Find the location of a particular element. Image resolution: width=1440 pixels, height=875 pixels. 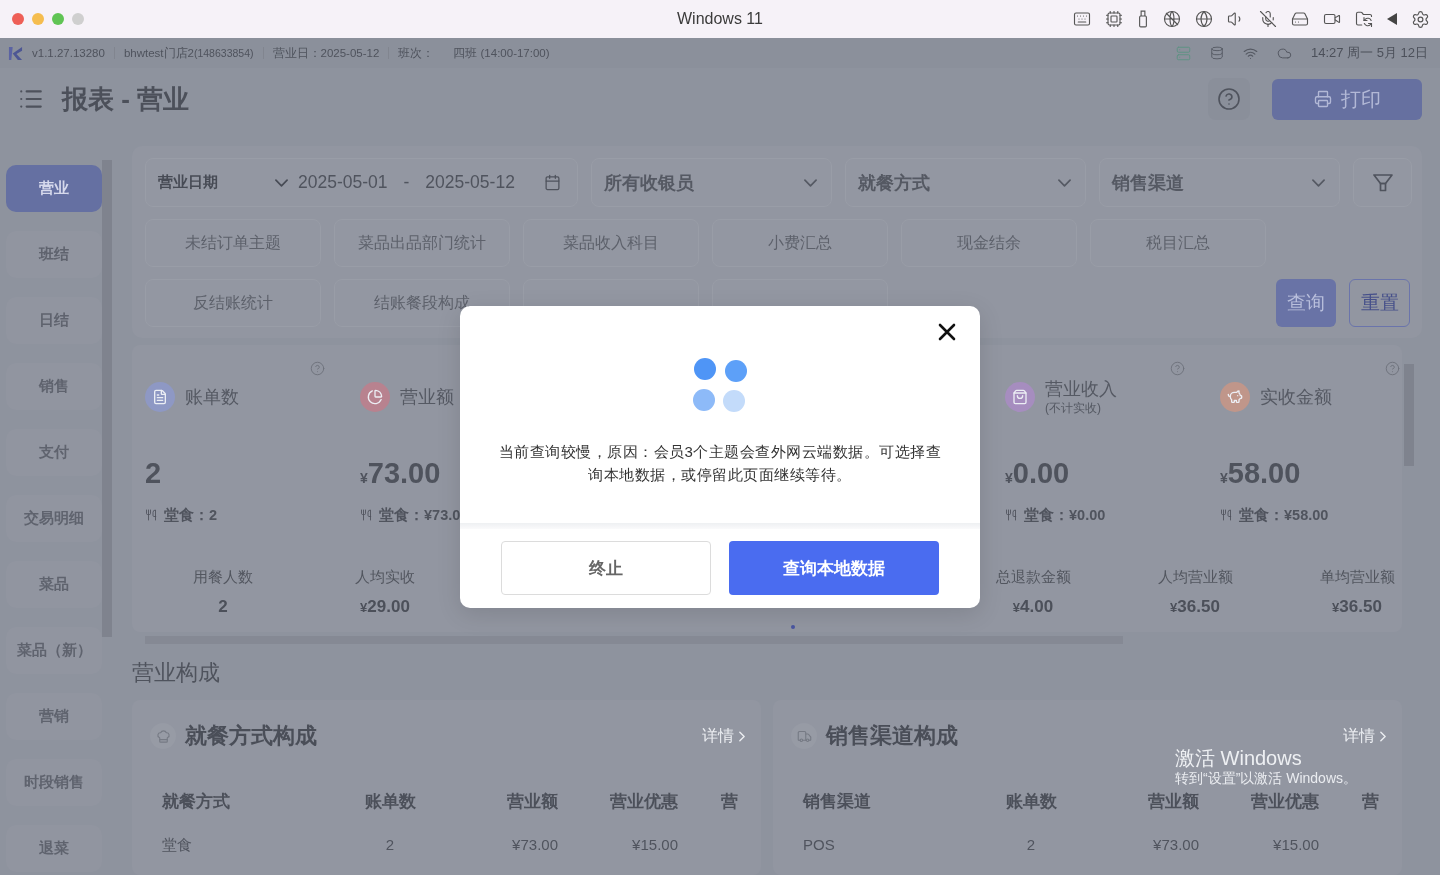

card-value: ¥73.00 is located at coordinates (400, 473).